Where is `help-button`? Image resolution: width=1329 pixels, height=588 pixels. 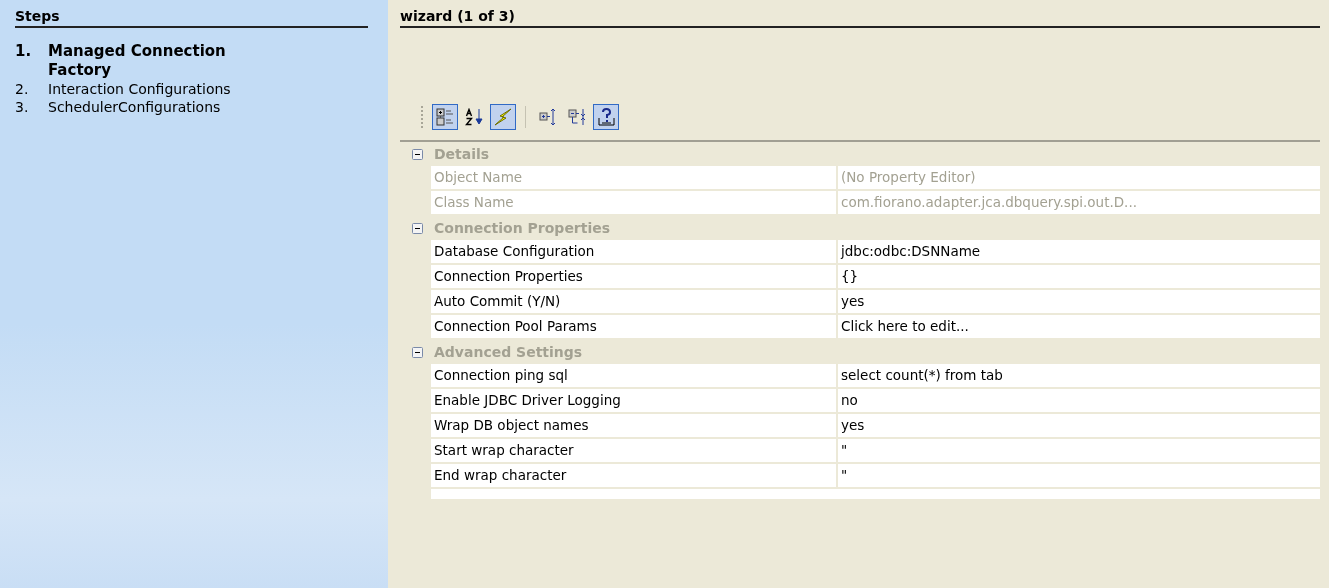
help-button is located at coordinates (606, 117).